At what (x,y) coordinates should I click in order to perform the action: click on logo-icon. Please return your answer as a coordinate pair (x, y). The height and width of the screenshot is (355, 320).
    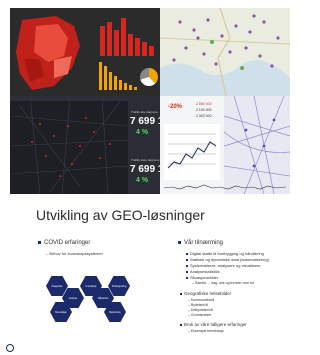
    Looking at the image, I should click on (10, 348).